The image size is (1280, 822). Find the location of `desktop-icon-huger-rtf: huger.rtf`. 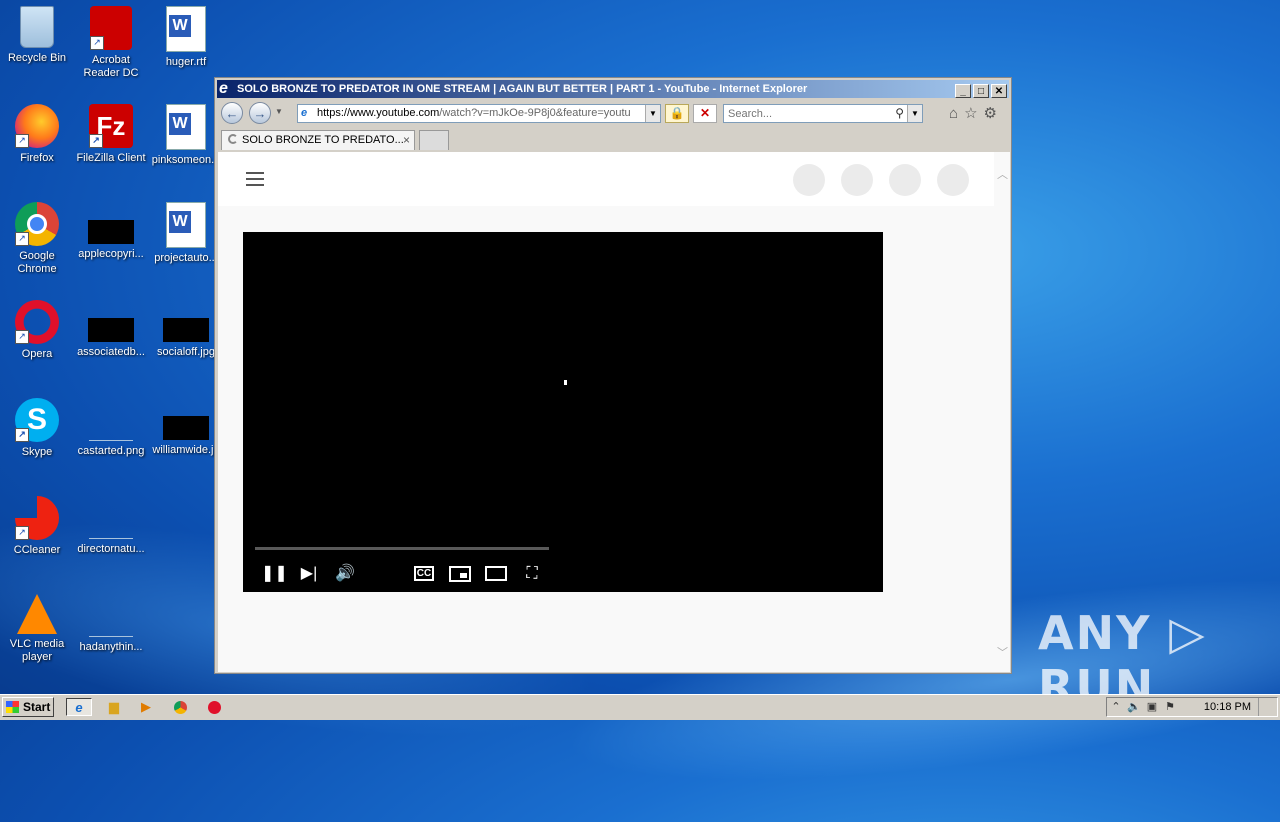

desktop-icon-huger-rtf: huger.rtf is located at coordinates (186, 37).